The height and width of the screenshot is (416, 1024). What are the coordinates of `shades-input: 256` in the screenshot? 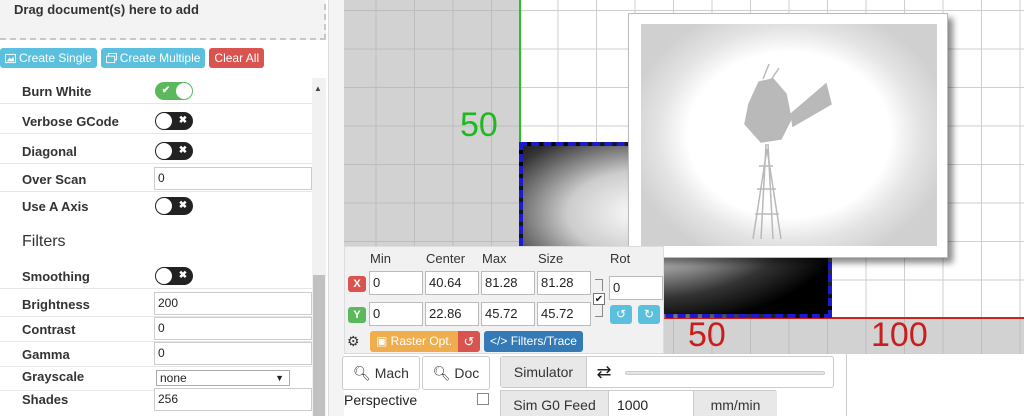 It's located at (233, 399).